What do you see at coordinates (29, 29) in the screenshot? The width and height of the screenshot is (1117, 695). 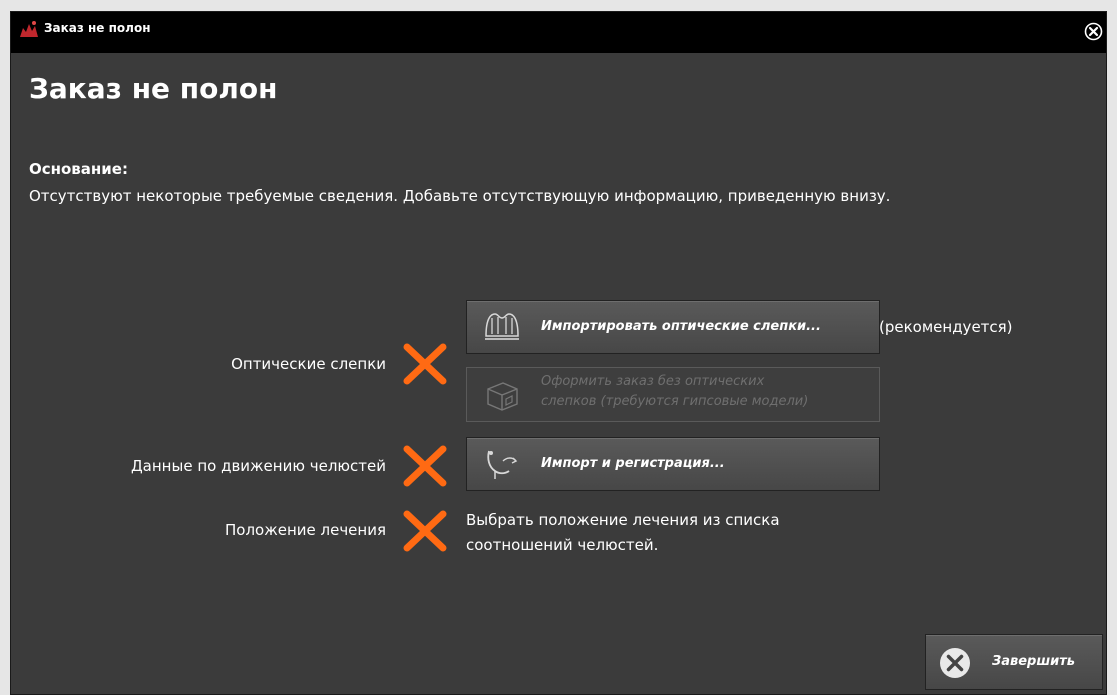 I see `app-logo-icon` at bounding box center [29, 29].